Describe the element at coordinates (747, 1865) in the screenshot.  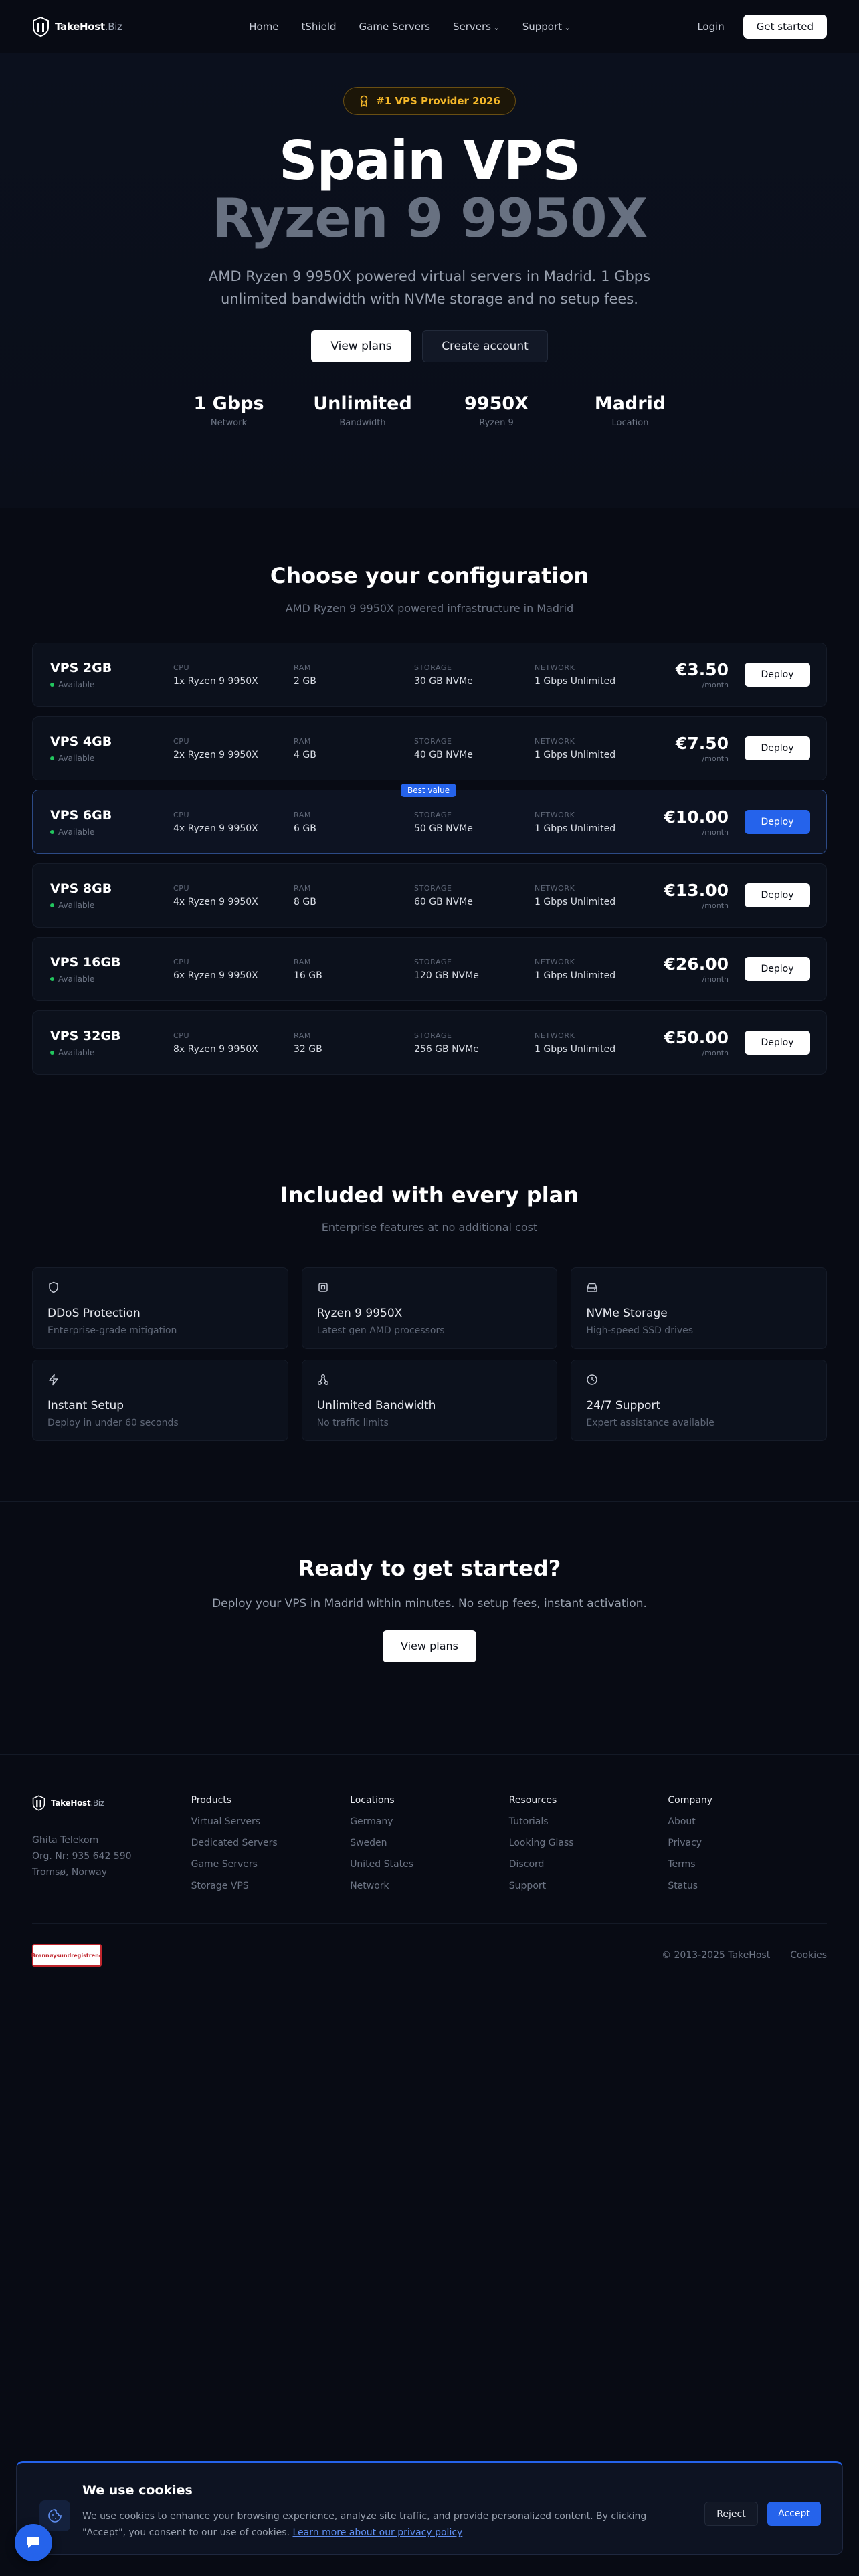
I see `footer-link: Terms` at that location.